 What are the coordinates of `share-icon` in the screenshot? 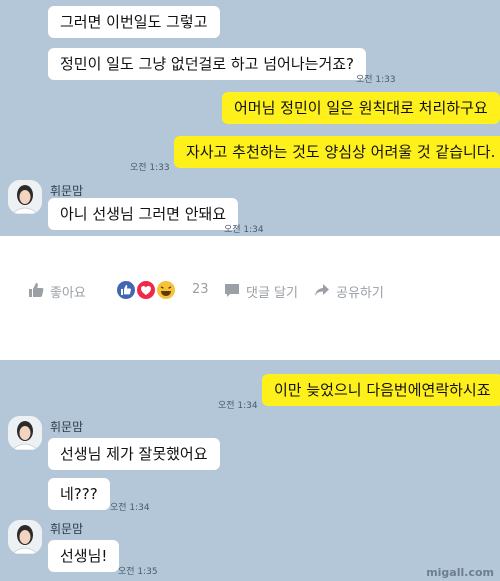 It's located at (322, 292).